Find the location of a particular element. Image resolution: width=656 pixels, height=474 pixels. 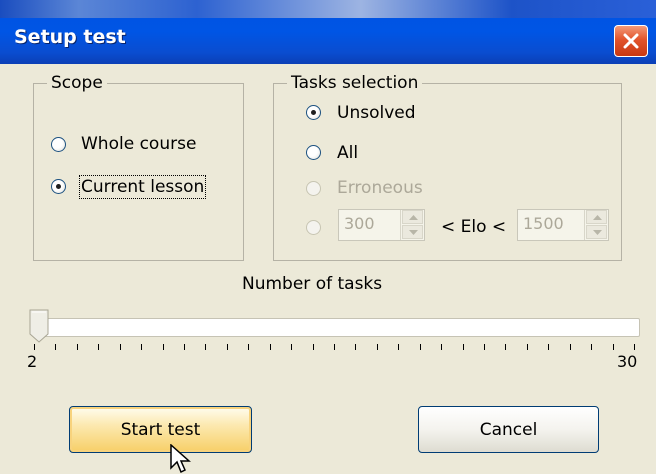

slider-ticks is located at coordinates (335, 349).